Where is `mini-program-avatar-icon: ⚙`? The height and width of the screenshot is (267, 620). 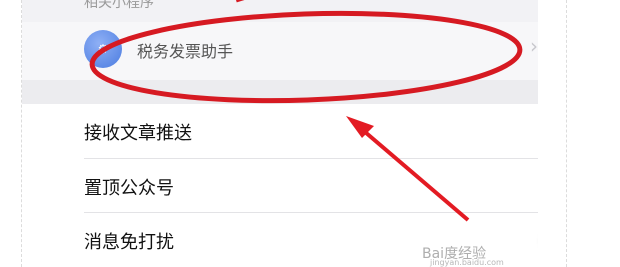
mini-program-avatar-icon: ⚙ is located at coordinates (103, 49).